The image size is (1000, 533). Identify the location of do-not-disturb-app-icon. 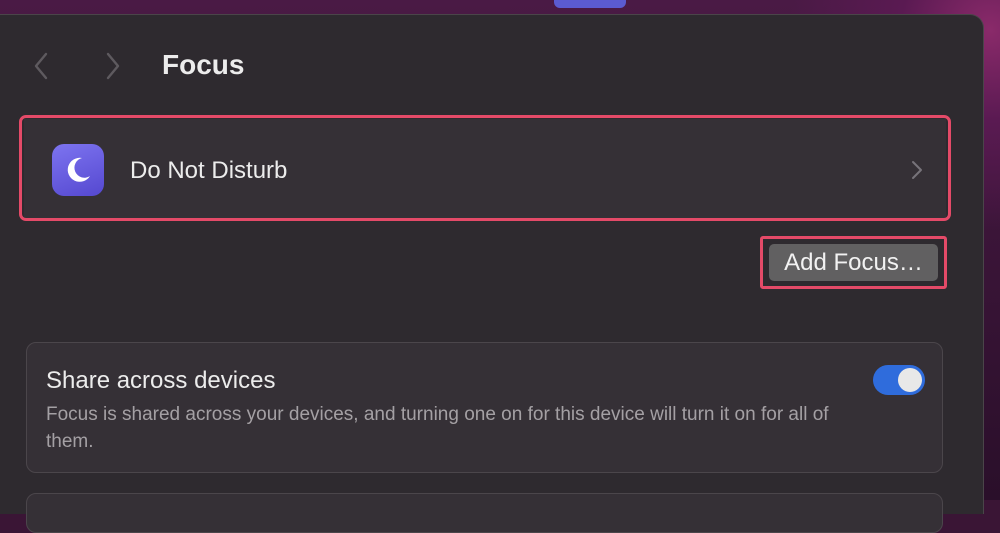
(78, 170).